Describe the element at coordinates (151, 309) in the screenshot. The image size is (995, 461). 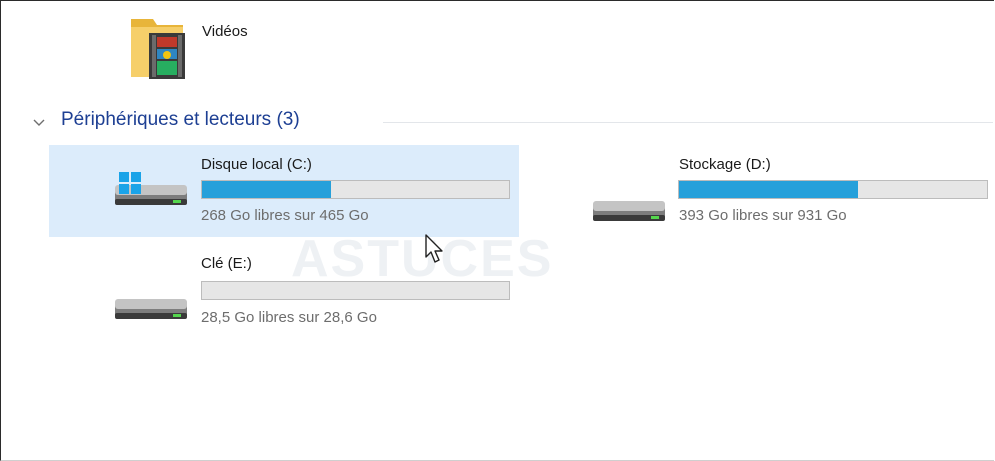
I see `usb-drive-icon` at that location.